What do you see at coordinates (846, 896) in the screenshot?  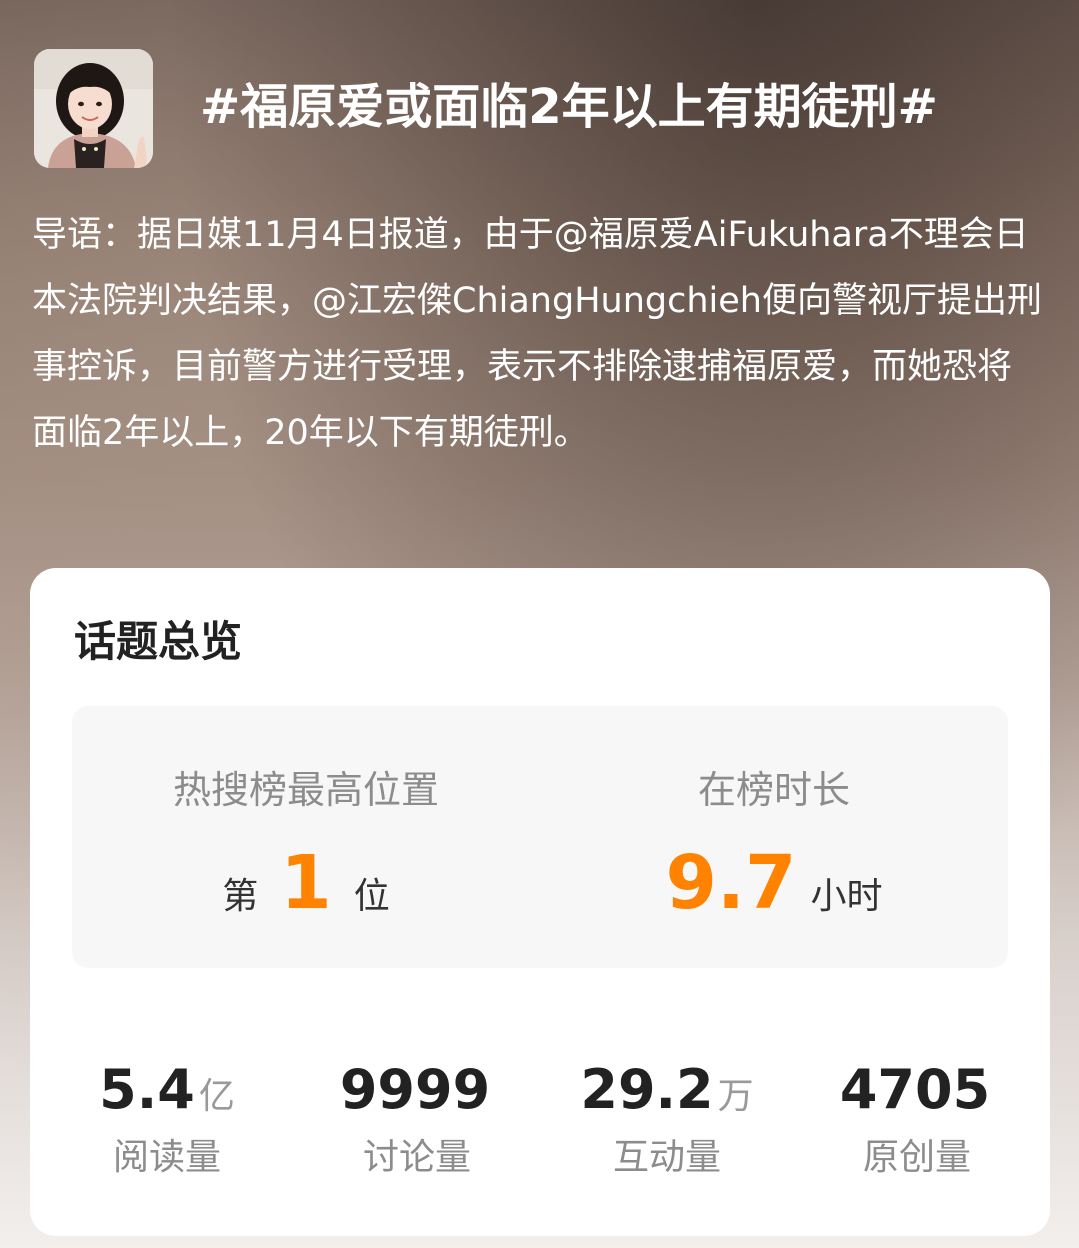 I see `duration-unit: 小时` at bounding box center [846, 896].